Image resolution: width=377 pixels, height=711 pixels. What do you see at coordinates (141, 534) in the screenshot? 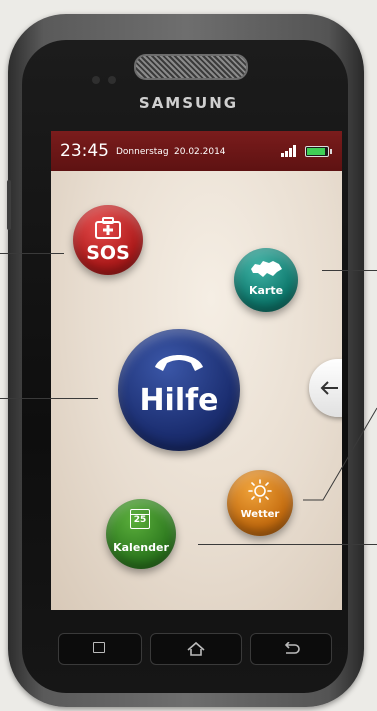
I see `kalender-button: 25 Kalender` at bounding box center [141, 534].